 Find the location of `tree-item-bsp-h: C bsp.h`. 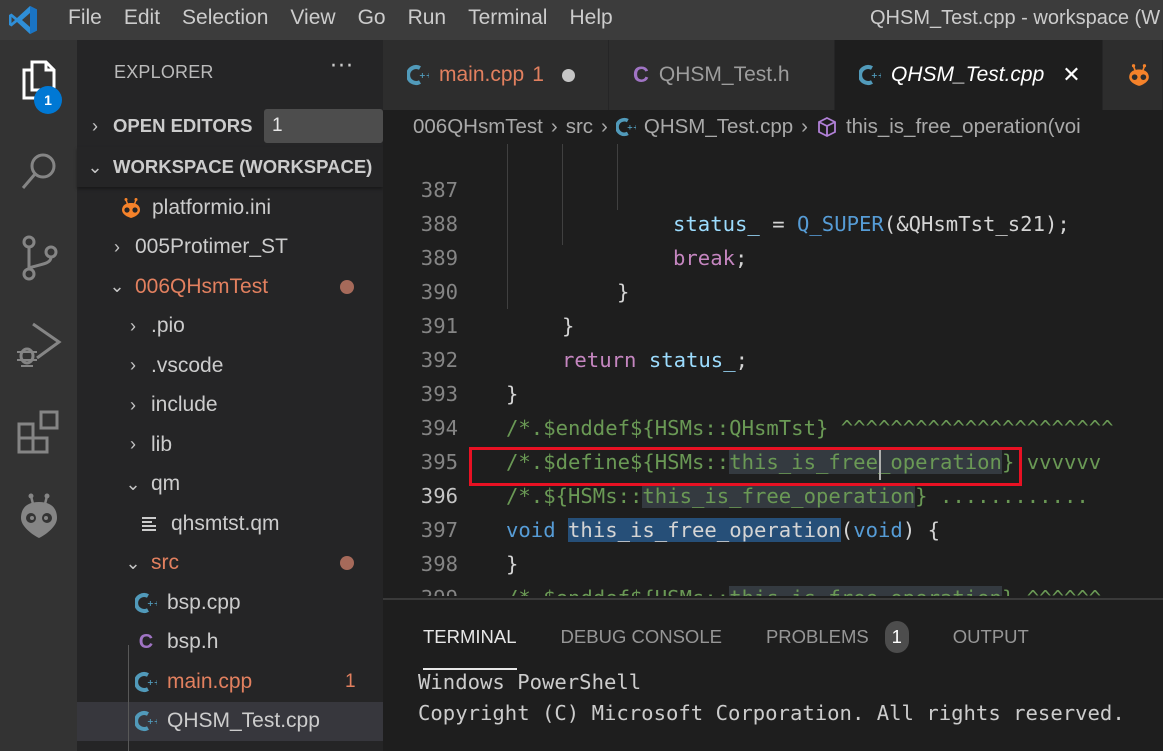

tree-item-bsp-h: C bsp.h is located at coordinates (230, 643).